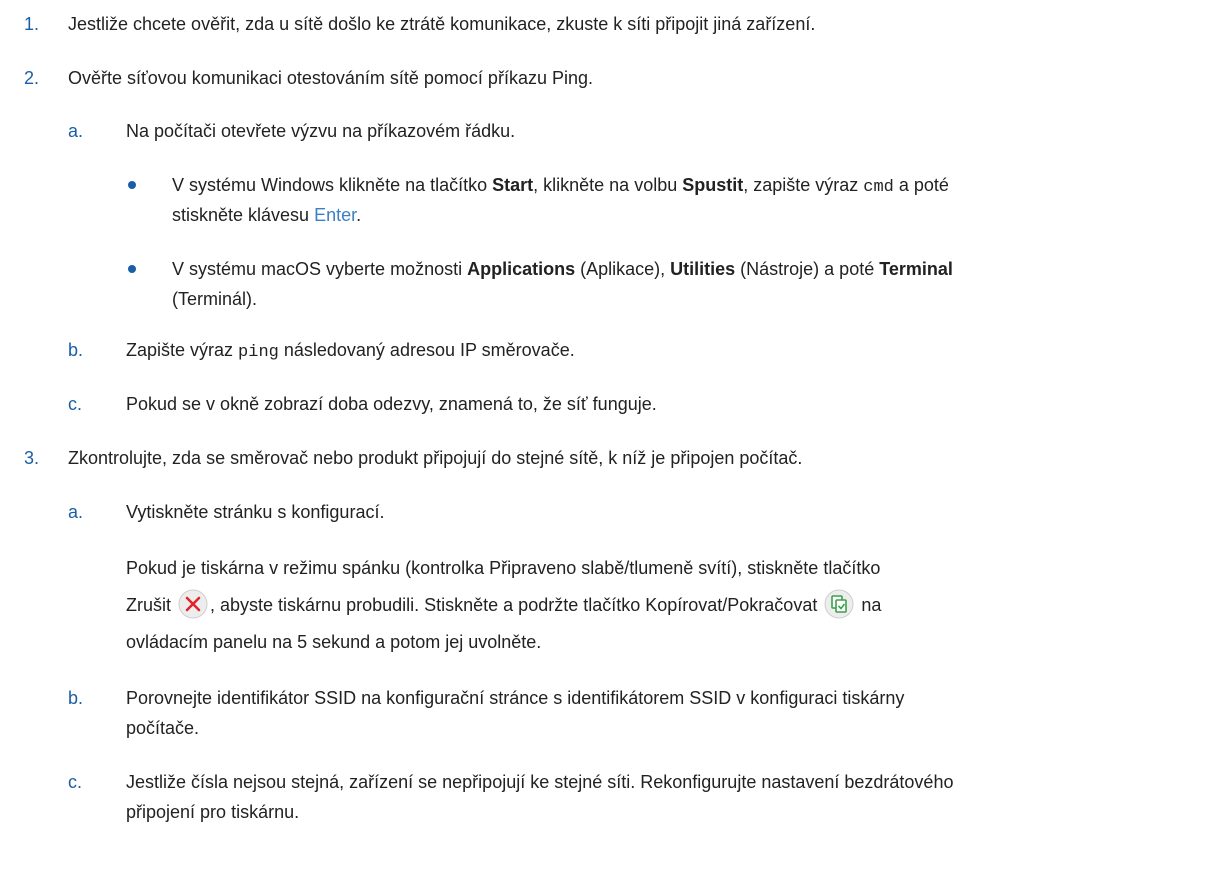 The image size is (1214, 869). I want to click on step-number-1: 1., so click(32, 24).